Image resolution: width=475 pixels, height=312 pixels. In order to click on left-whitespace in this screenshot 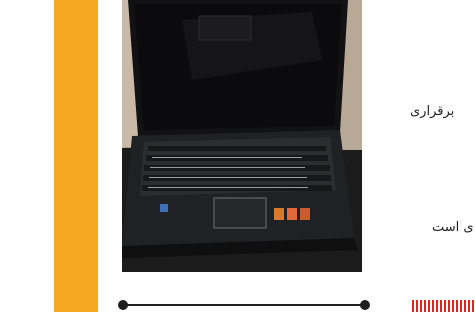, I will do `click(27, 156)`.